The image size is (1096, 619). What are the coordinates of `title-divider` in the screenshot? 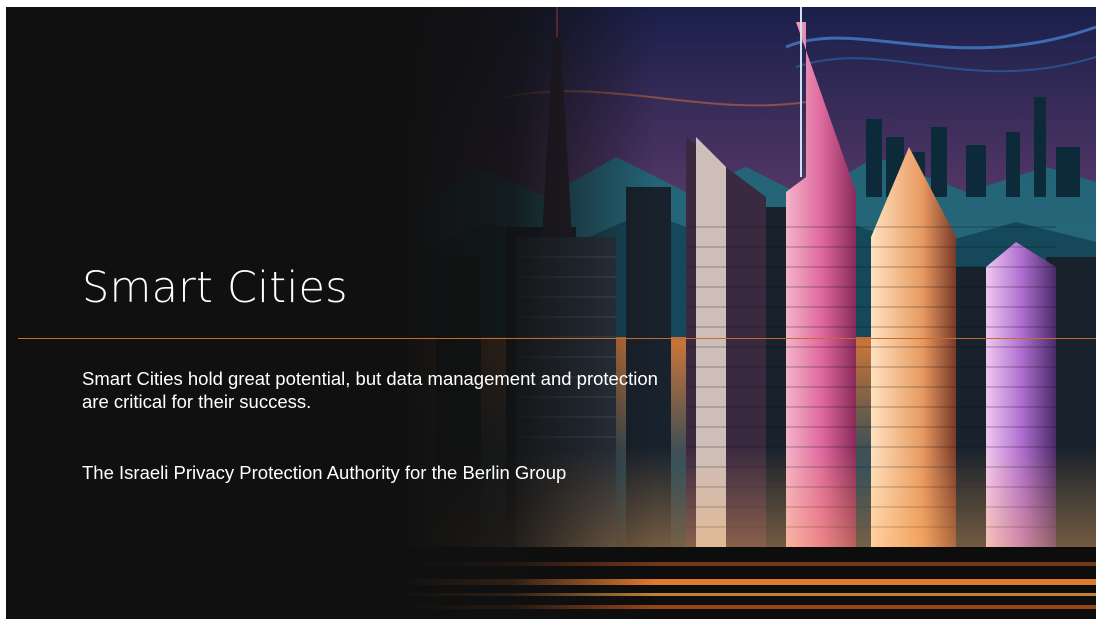 It's located at (557, 338).